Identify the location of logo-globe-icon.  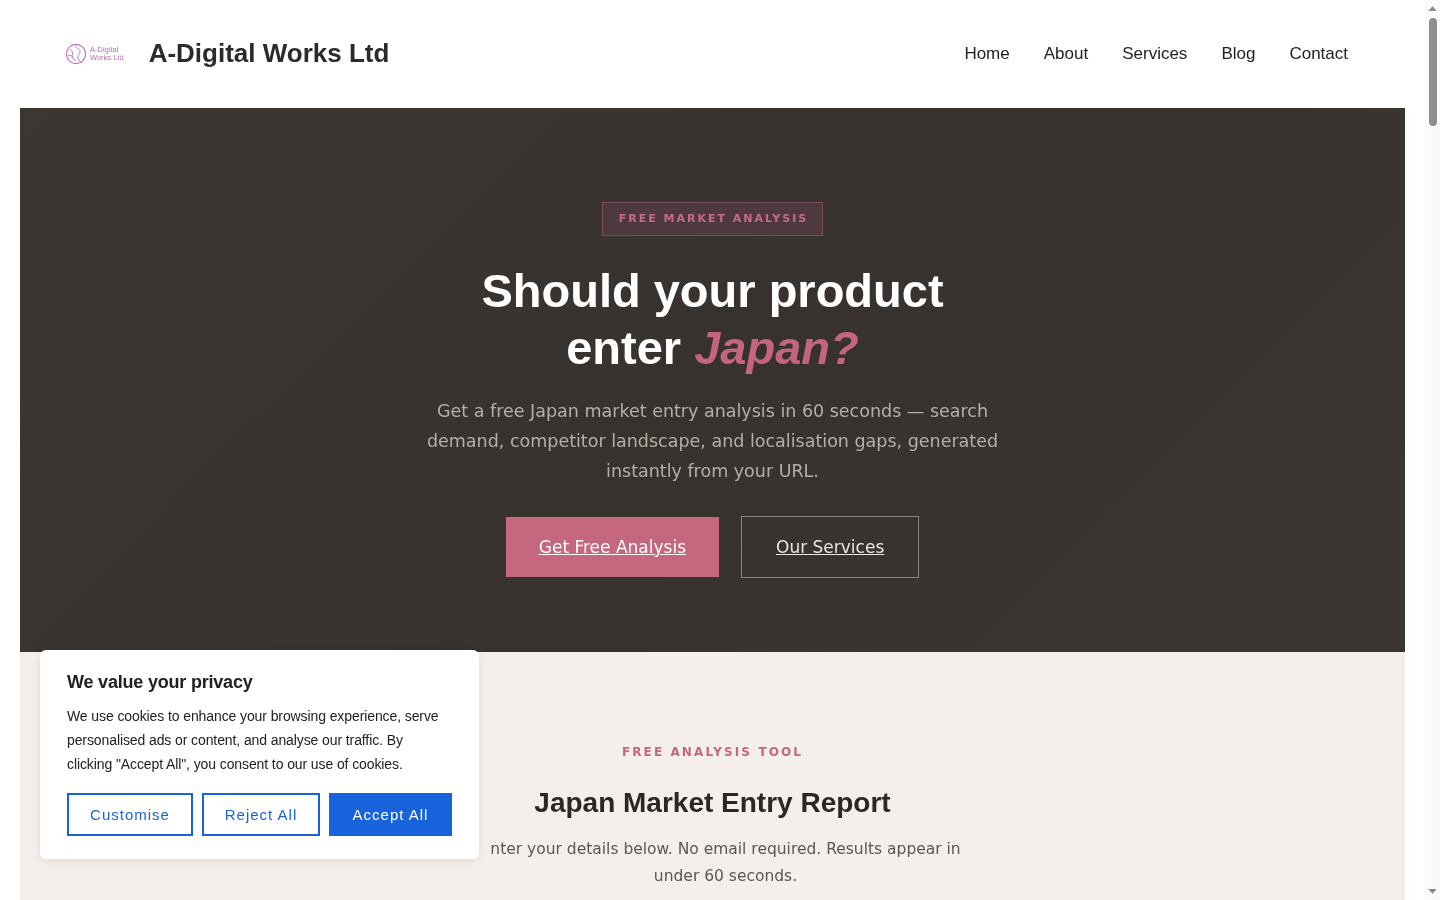
(76, 54).